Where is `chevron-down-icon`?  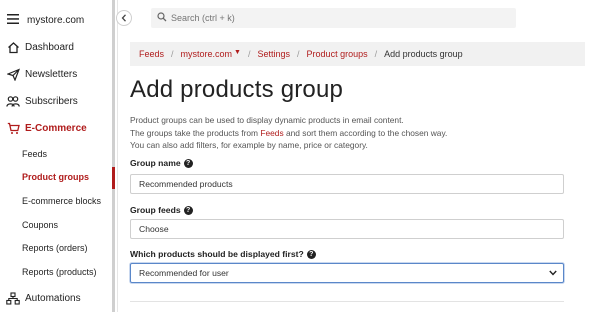
chevron-down-icon is located at coordinates (553, 273).